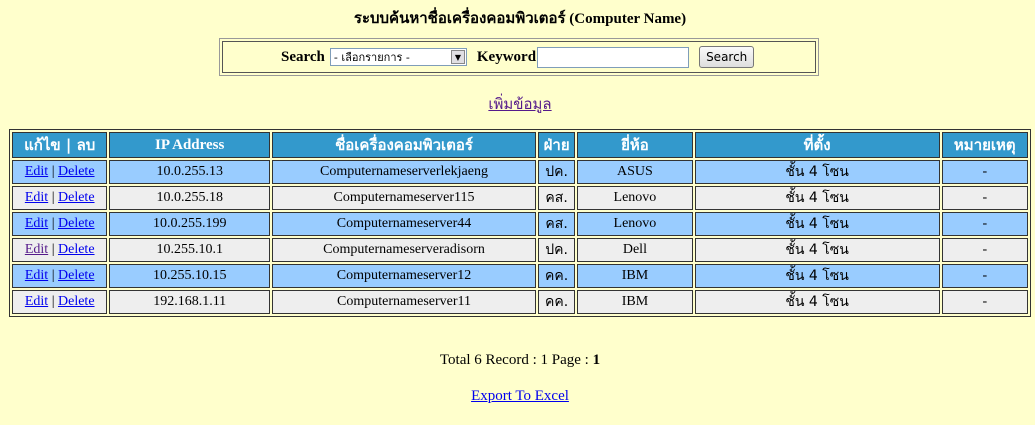  What do you see at coordinates (817, 145) in the screenshot?
I see `col-header-location: ที่ตั้ง` at bounding box center [817, 145].